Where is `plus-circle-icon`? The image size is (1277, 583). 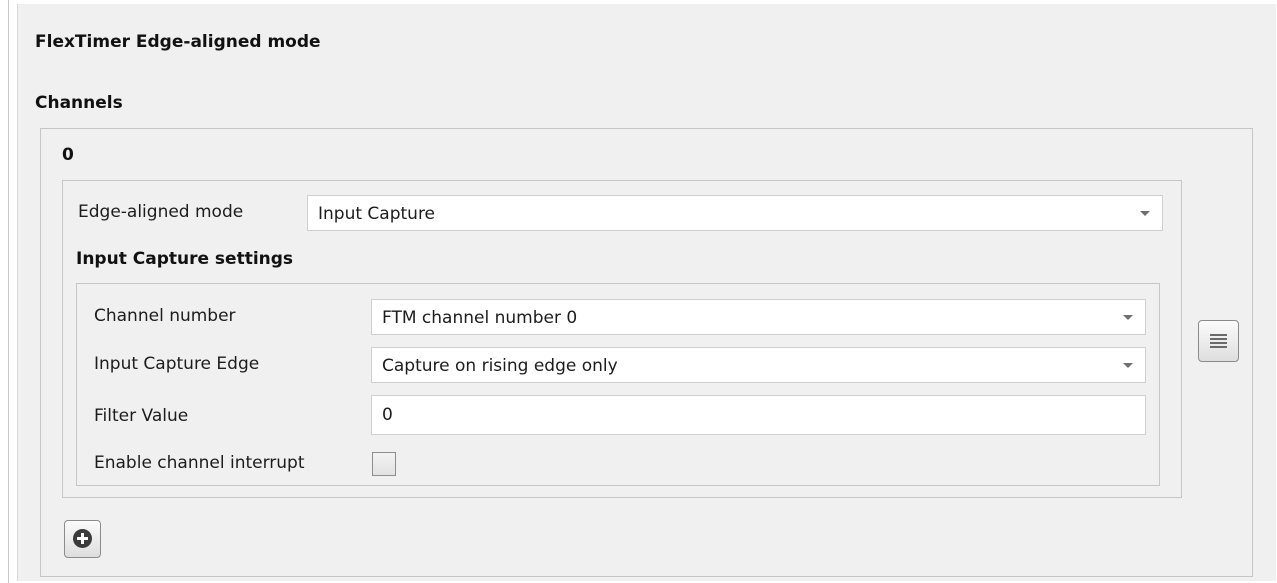 plus-circle-icon is located at coordinates (82, 538).